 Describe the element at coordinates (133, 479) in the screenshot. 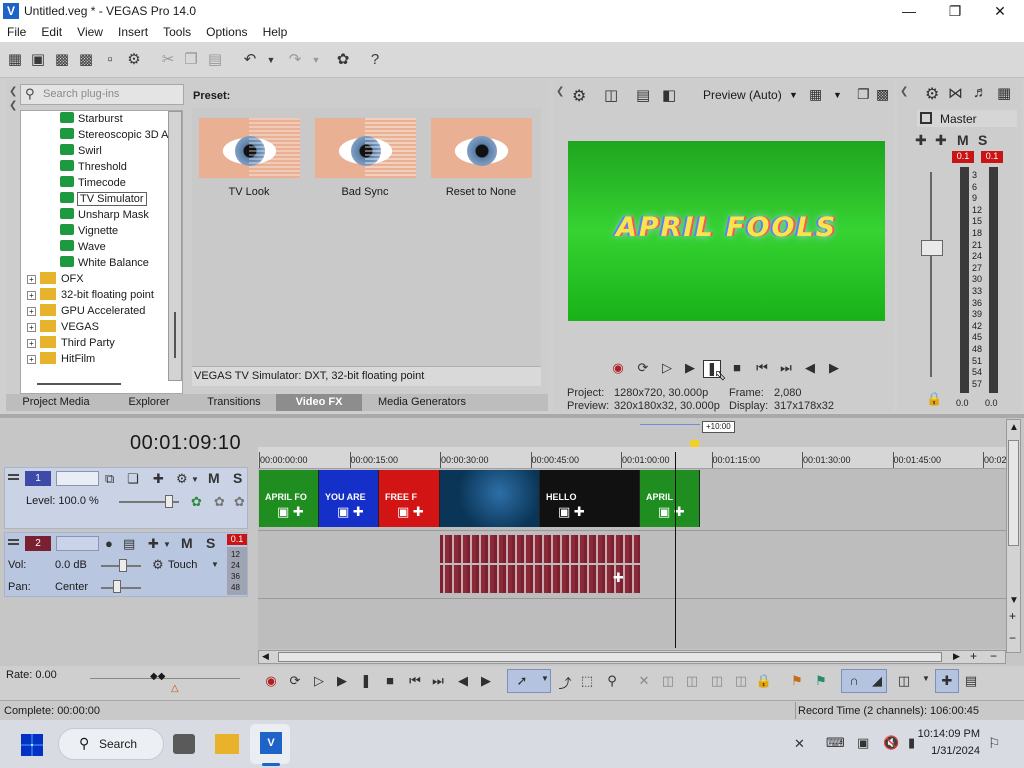

I see `track-fx-icon: ❏` at that location.